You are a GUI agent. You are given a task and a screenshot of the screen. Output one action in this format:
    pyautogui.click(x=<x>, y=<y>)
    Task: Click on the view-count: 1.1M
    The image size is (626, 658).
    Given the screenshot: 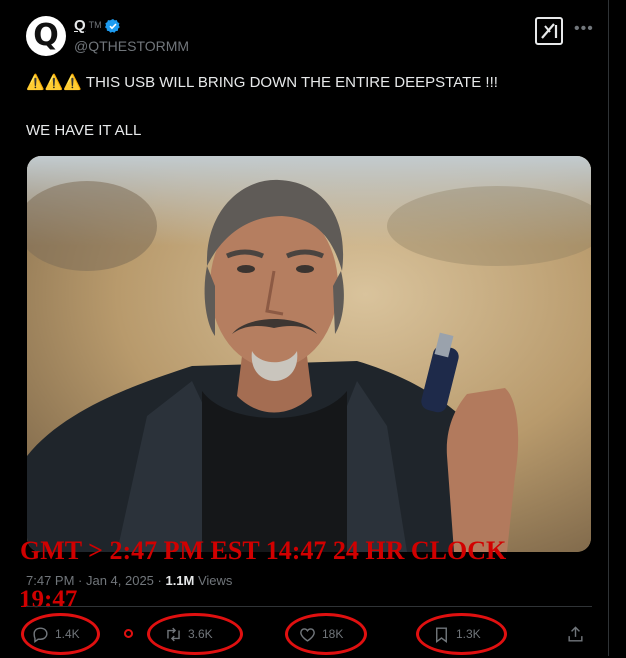 What is the action you would take?
    pyautogui.click(x=180, y=580)
    